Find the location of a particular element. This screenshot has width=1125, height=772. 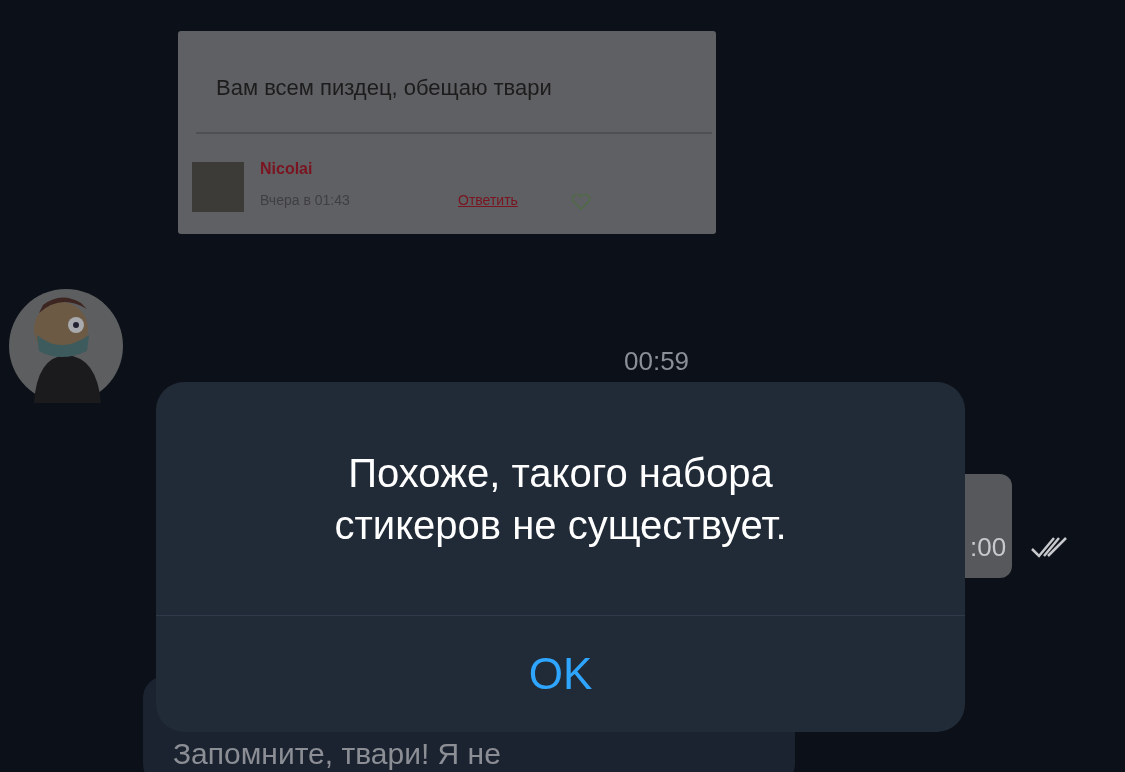

comment-text: Вам всем пиздец, обещаю твари is located at coordinates (384, 88).